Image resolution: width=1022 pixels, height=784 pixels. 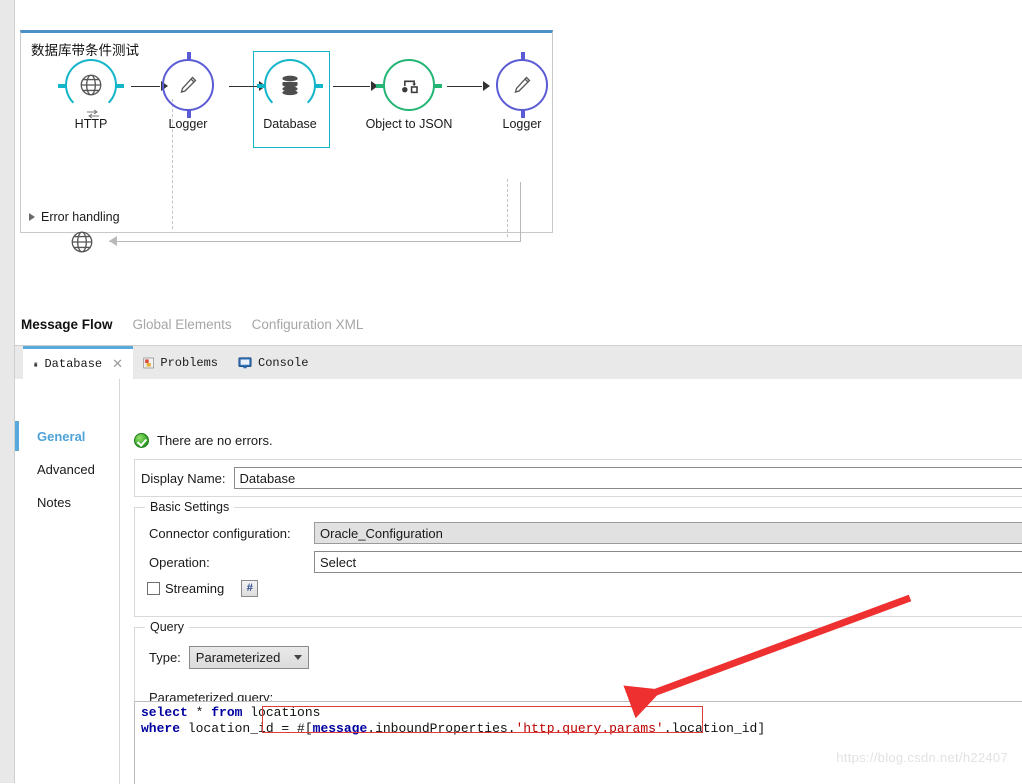 What do you see at coordinates (468, 86) in the screenshot?
I see `connector-arrow` at bounding box center [468, 86].